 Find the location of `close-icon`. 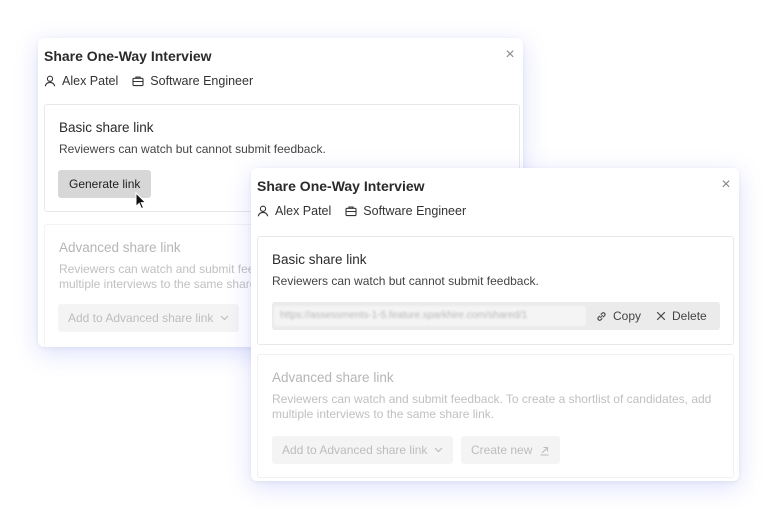

close-icon is located at coordinates (661, 316).